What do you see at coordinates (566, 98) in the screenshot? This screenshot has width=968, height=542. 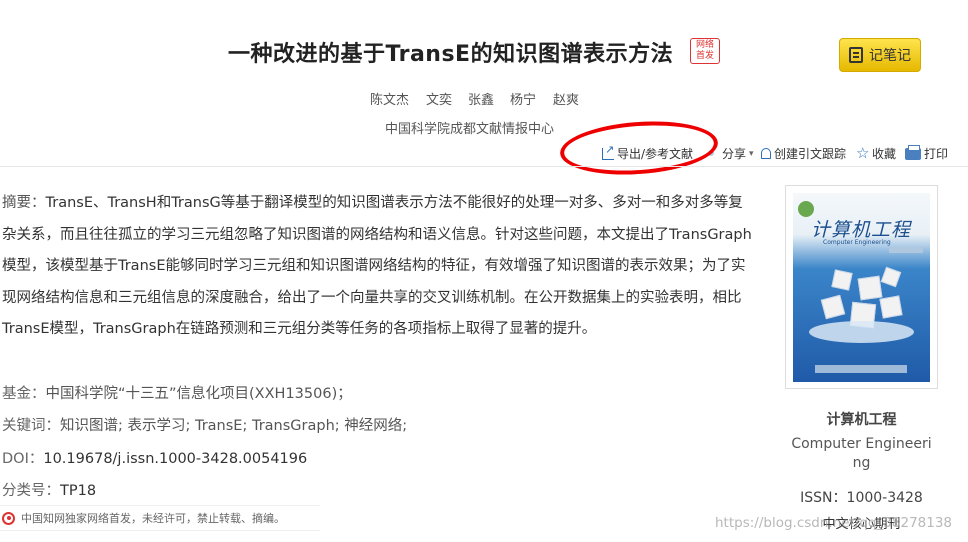 I see `author-link: 赵爽` at bounding box center [566, 98].